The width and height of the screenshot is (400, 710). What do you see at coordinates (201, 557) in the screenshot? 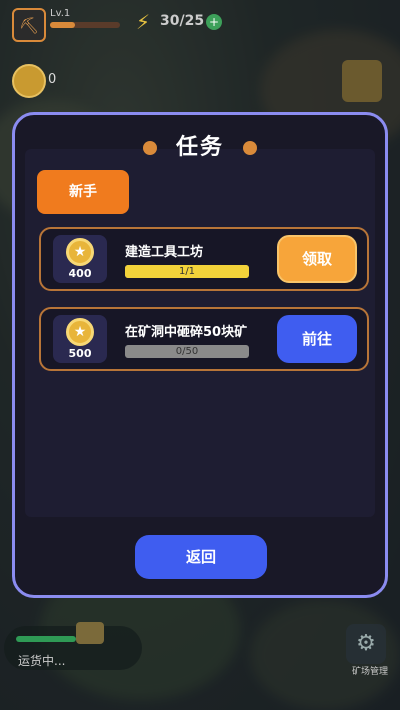
I see `back-button: 返回` at bounding box center [201, 557].